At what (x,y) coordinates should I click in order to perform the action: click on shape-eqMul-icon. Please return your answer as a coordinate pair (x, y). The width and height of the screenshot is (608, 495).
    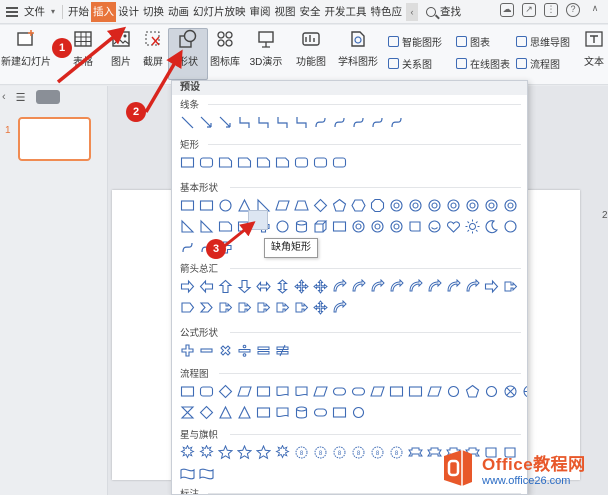
    Looking at the image, I should click on (225, 350).